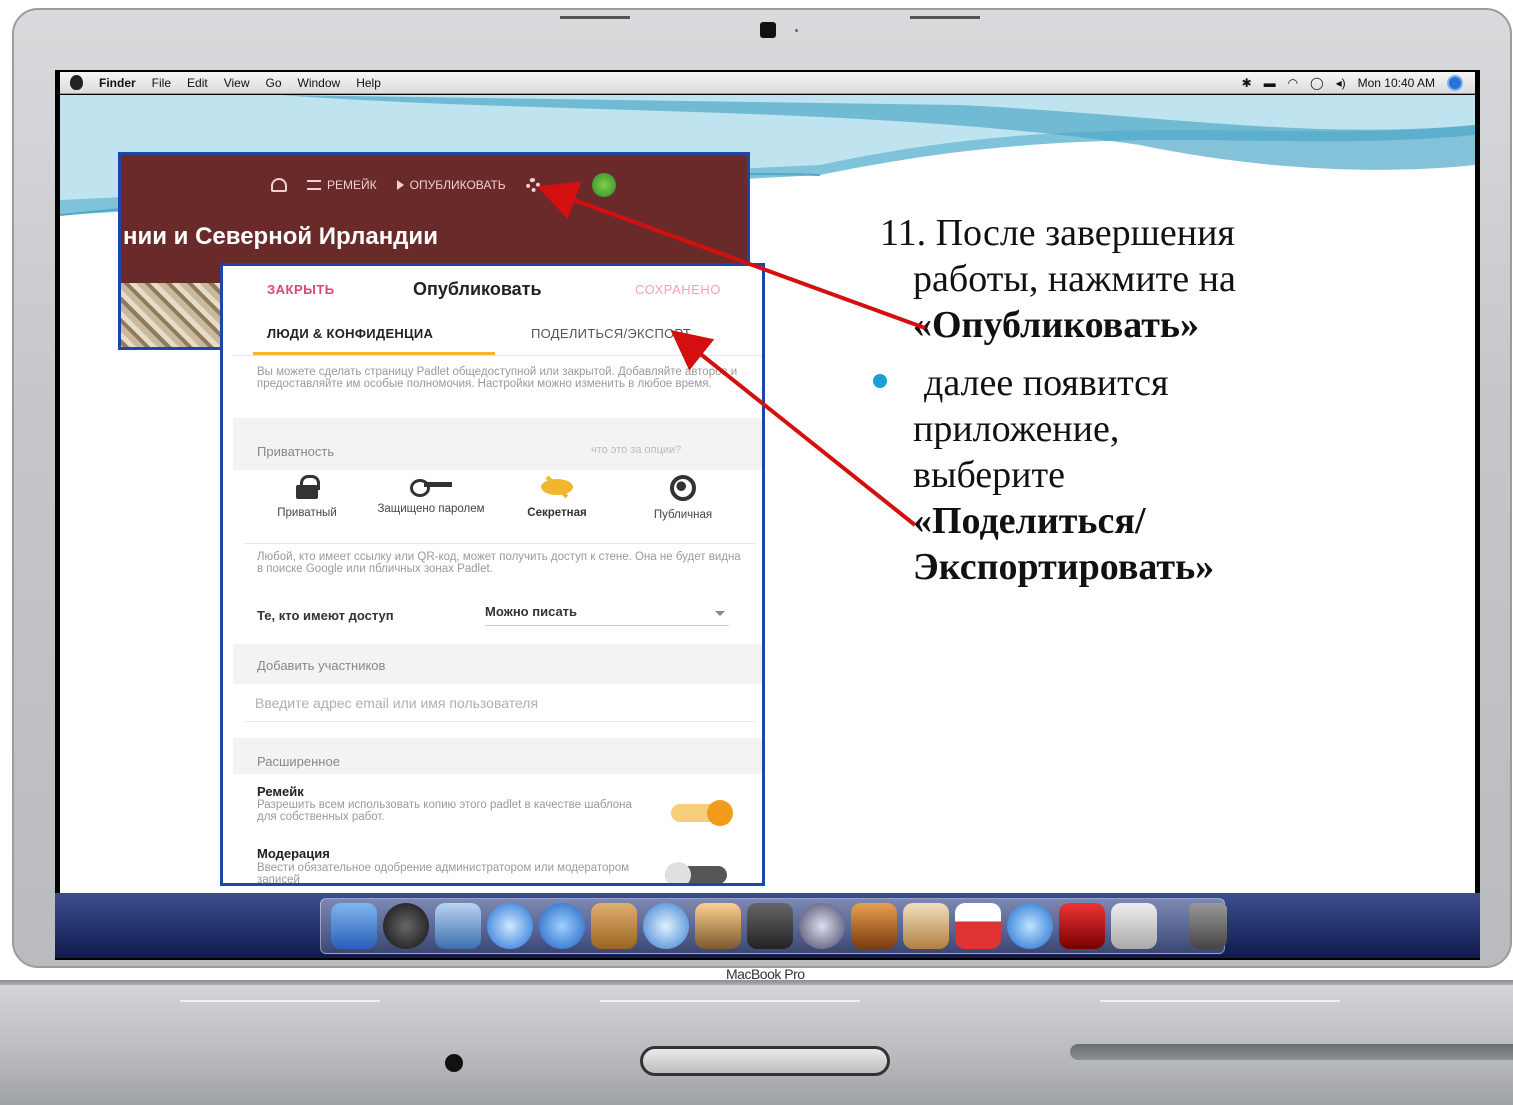 Image resolution: width=1513 pixels, height=1105 pixels. What do you see at coordinates (1291, 1052) in the screenshot?
I see `laptop-base-edge` at bounding box center [1291, 1052].